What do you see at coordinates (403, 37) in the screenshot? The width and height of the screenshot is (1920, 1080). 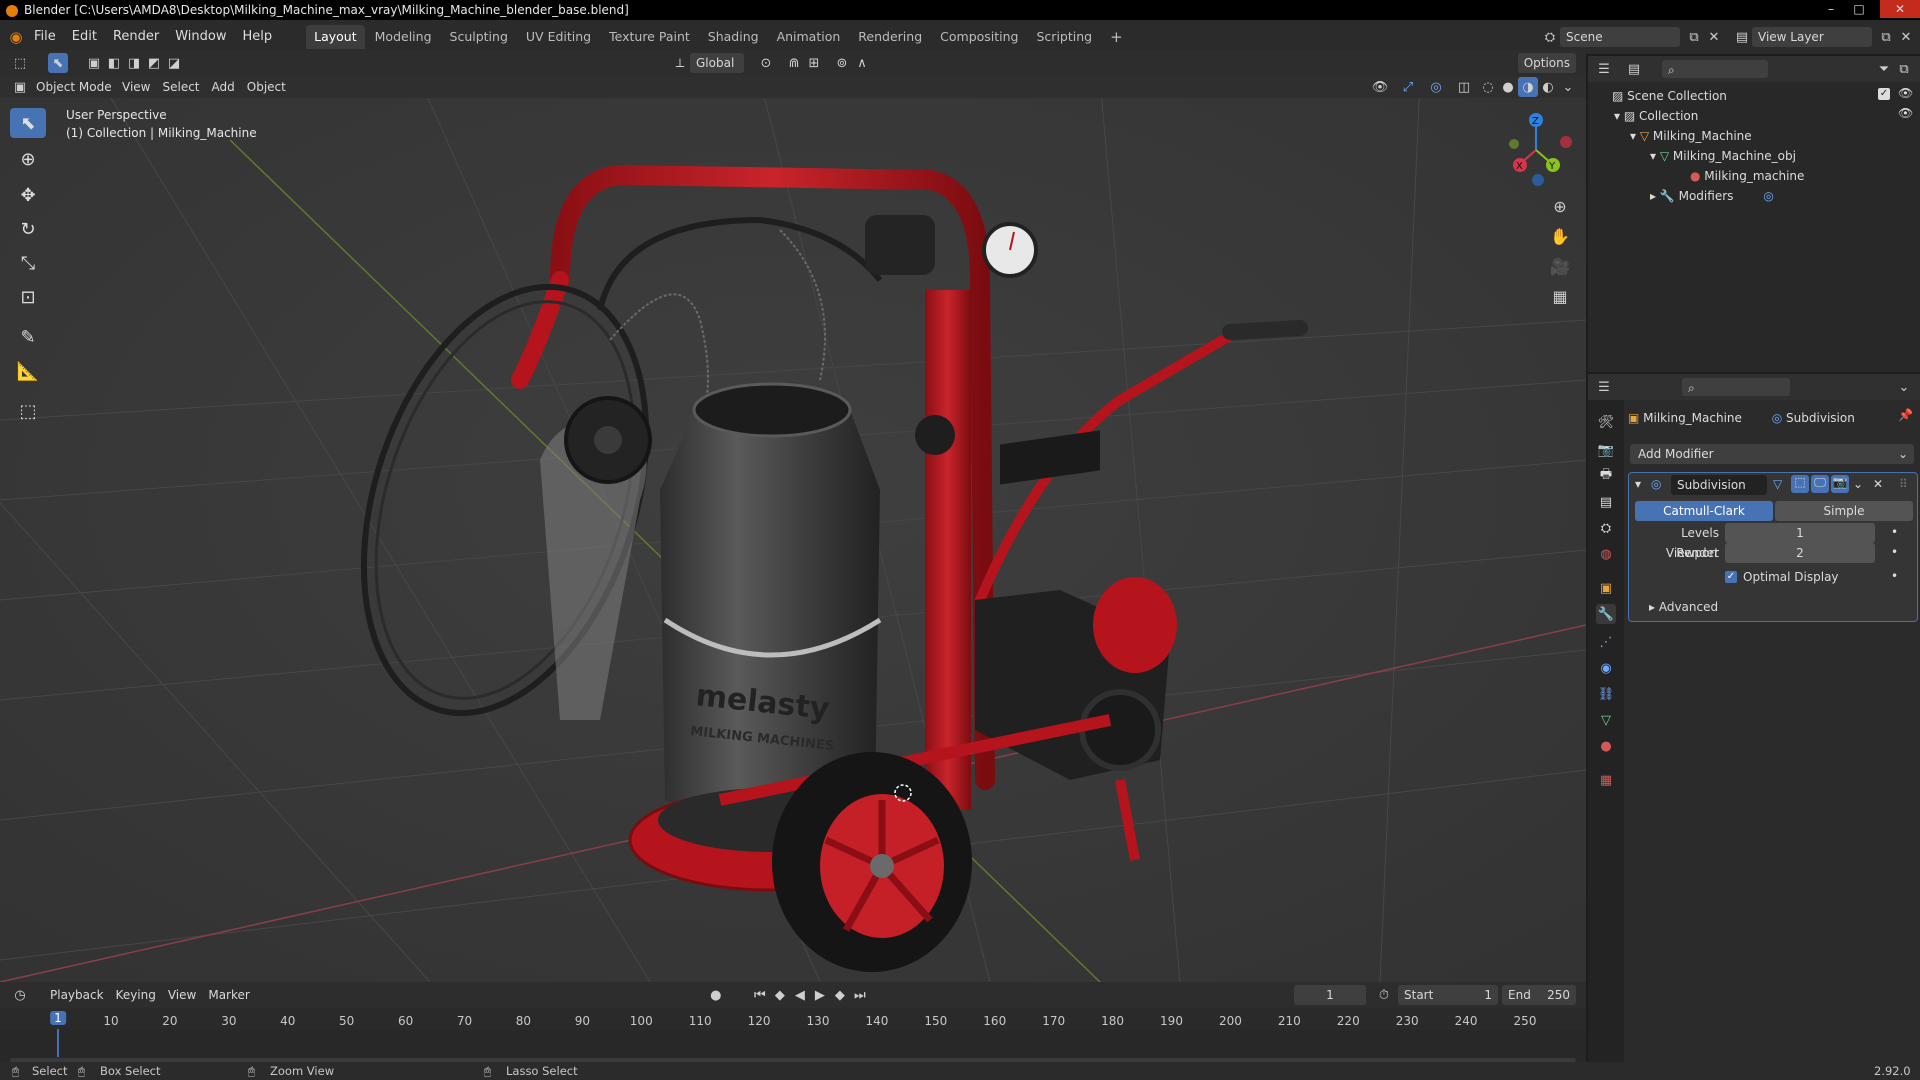 I see `tab-modeling: Modeling` at bounding box center [403, 37].